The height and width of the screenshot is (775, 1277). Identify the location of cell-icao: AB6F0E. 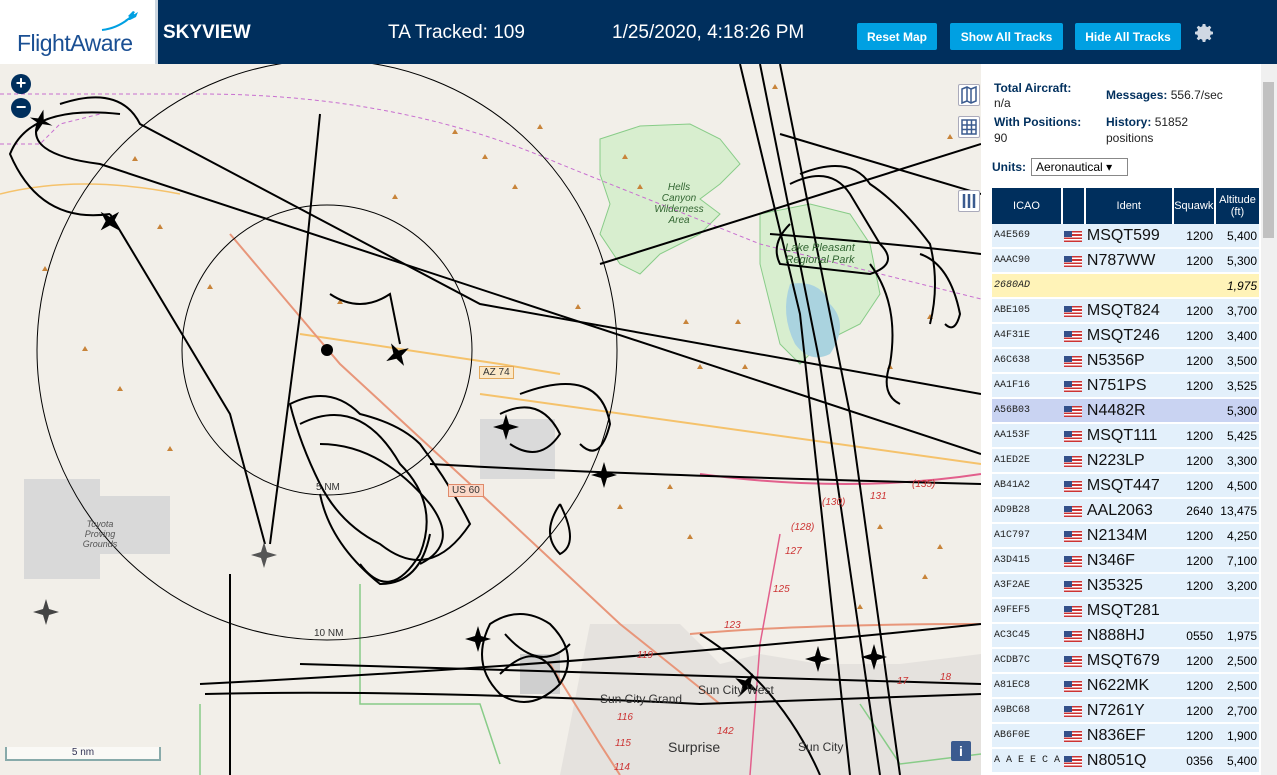
(1027, 736).